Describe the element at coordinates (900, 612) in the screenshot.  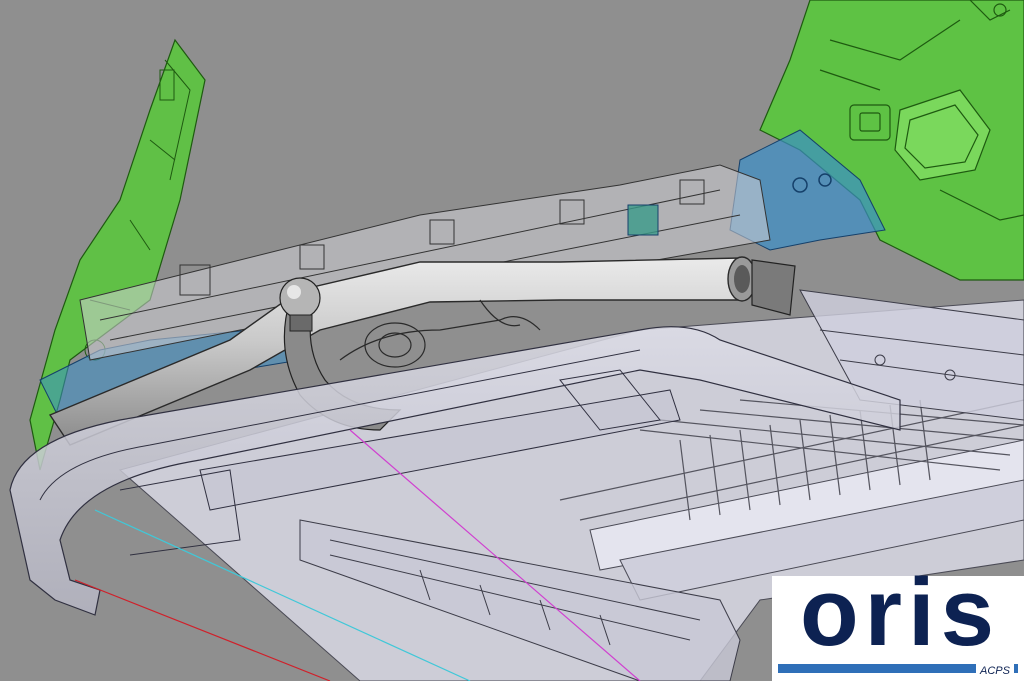
I see `logo-wordmark: oris` at that location.